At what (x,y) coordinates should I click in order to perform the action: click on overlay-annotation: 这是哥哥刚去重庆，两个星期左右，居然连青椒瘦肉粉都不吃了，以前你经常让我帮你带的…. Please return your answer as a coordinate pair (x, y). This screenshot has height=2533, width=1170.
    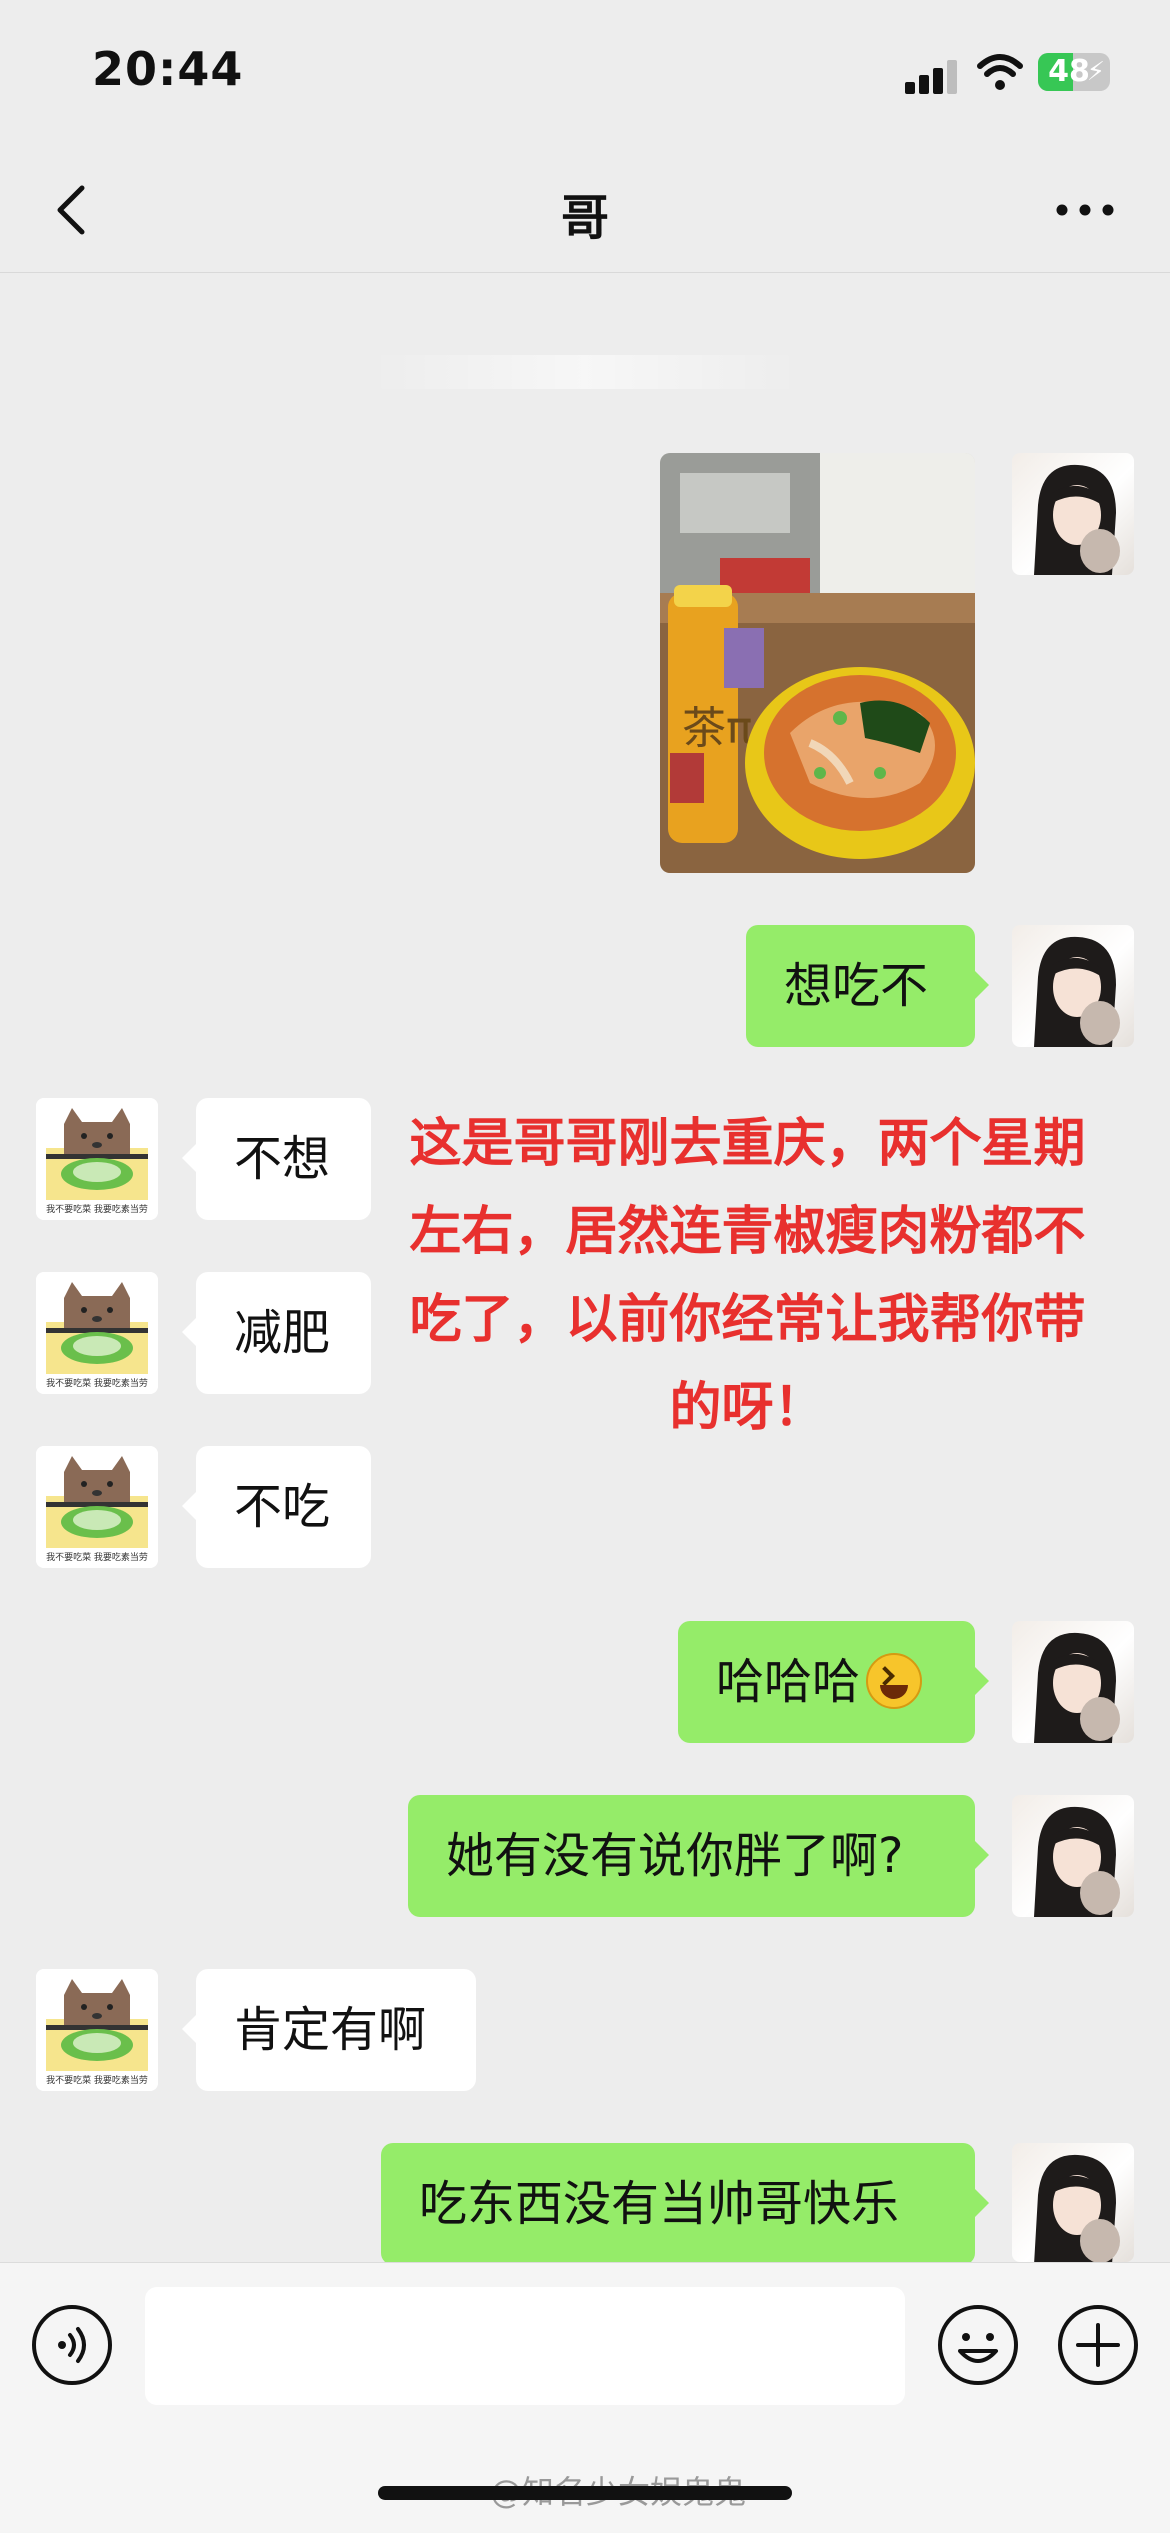
    Looking at the image, I should click on (747, 1276).